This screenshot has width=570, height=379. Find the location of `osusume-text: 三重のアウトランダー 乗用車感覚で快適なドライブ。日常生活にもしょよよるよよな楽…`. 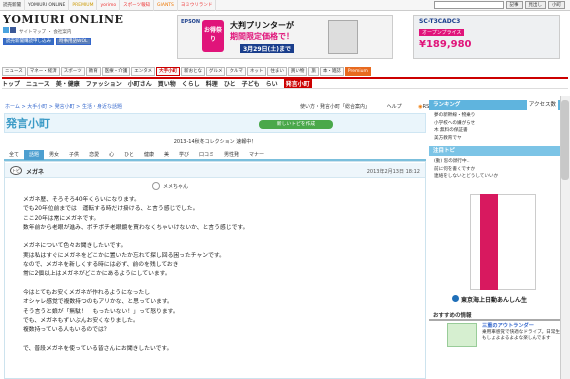

osusume-text: 三重のアウトランダー 乗用車感覚で快適なドライブ。日常生活にもしょよよるよよな楽… is located at coordinates (526, 333).